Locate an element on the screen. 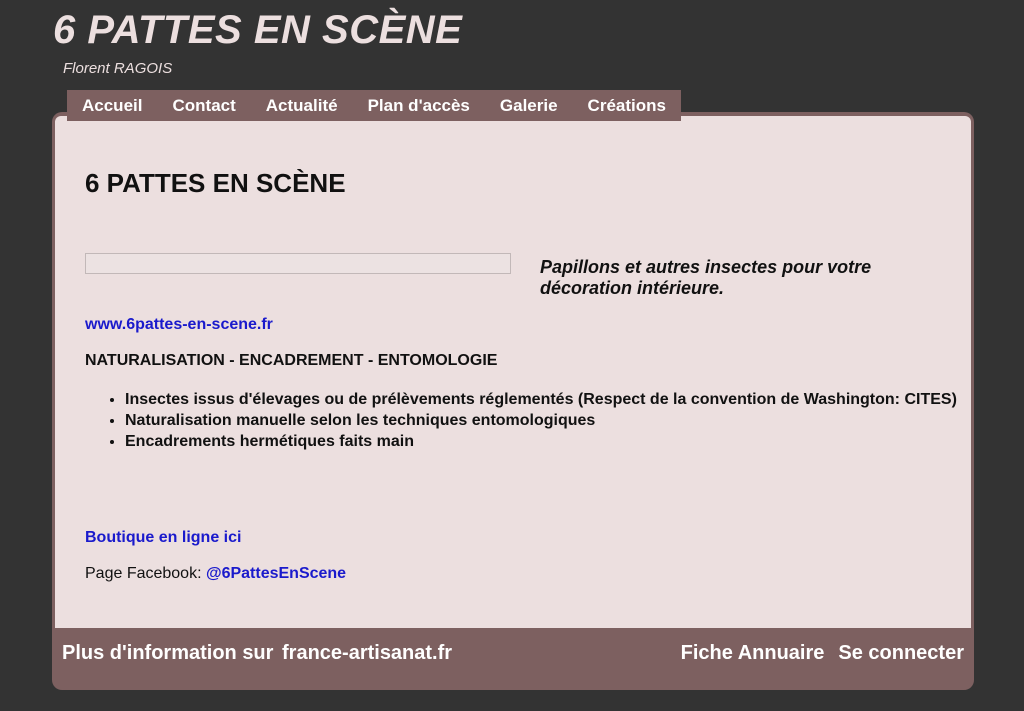 The width and height of the screenshot is (1024, 711). directory-link: Fiche Annuaire is located at coordinates (753, 653).